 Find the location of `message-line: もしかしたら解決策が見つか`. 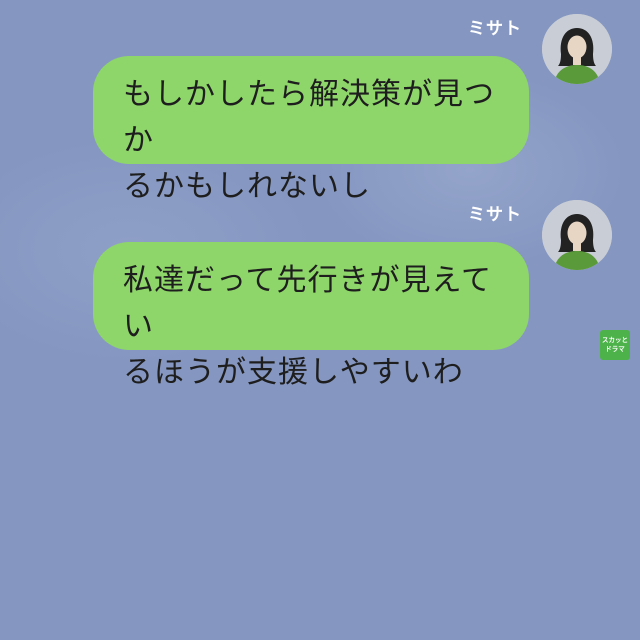

message-line: もしかしたら解決策が見つか is located at coordinates (309, 117).